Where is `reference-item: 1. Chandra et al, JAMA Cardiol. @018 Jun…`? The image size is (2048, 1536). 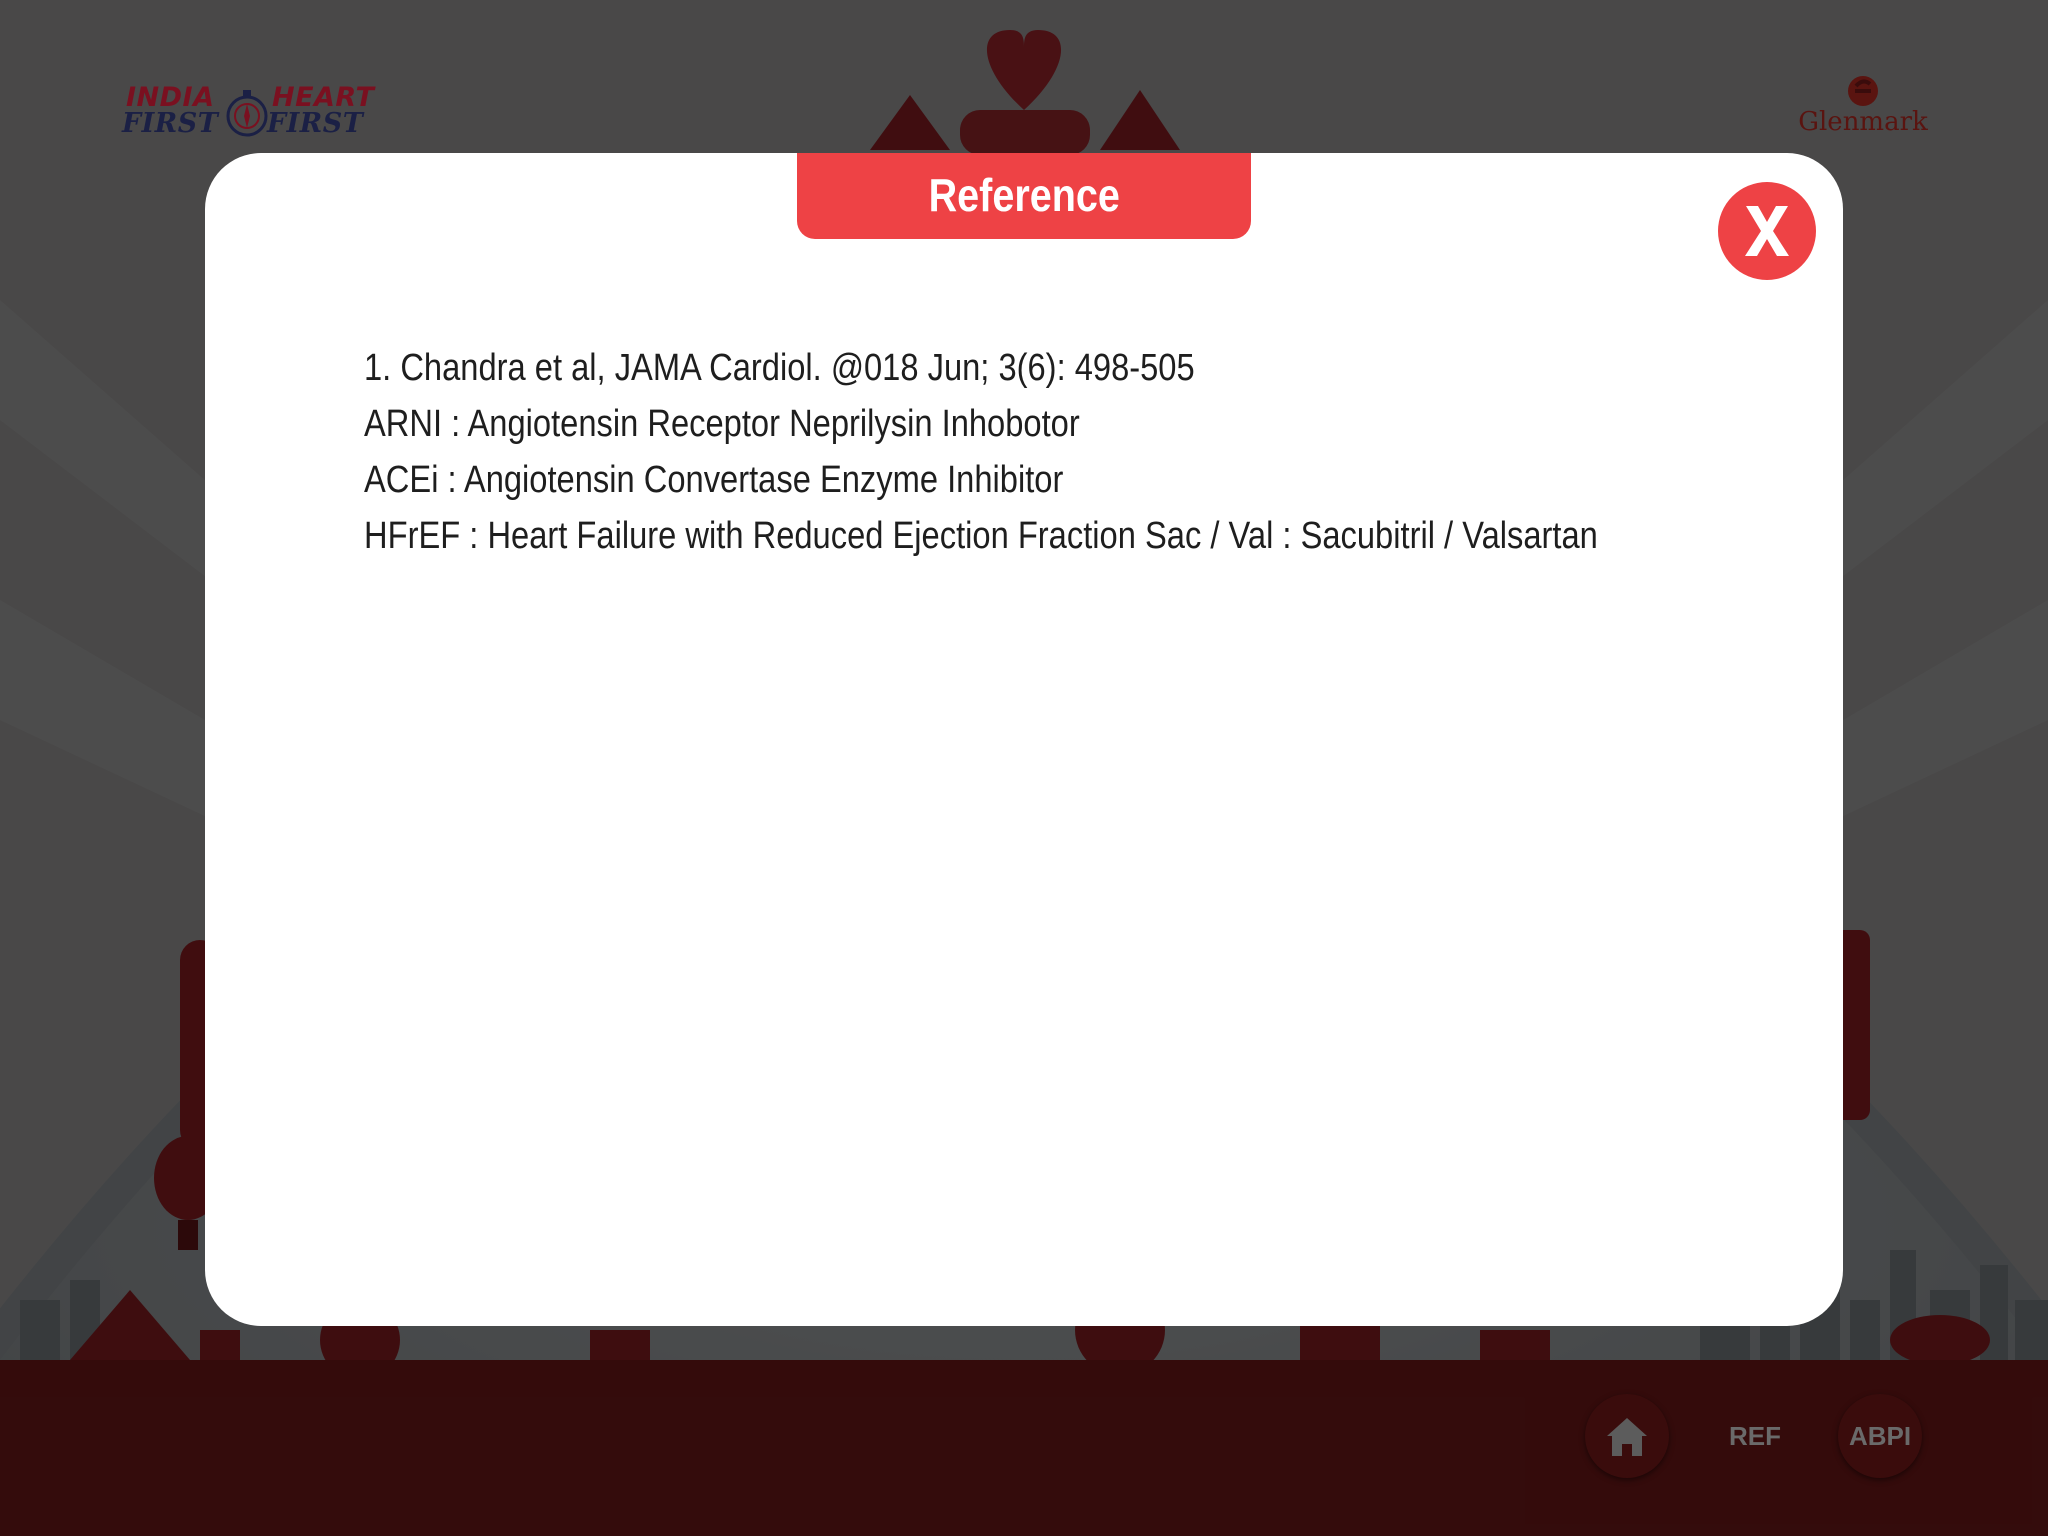
reference-item: 1. Chandra et al, JAMA Cardiol. @018 Jun… is located at coordinates (1084, 368).